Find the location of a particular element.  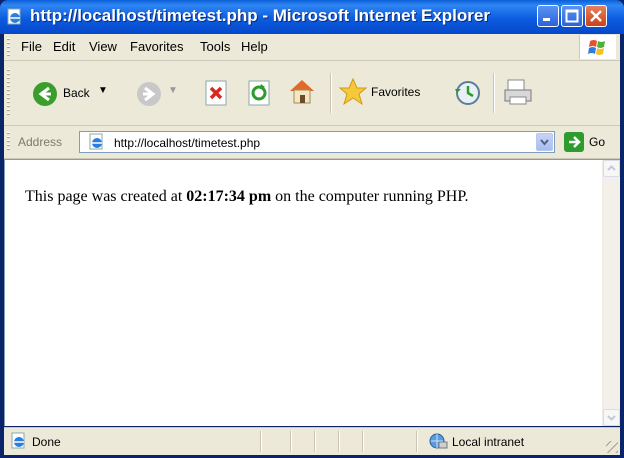

menu-tools: Tools is located at coordinates (215, 46).